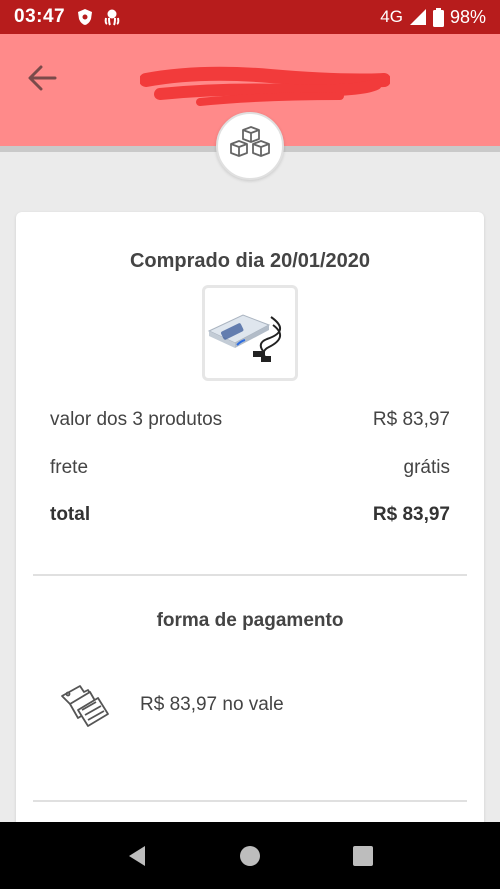 The image size is (500, 889). What do you see at coordinates (250, 141) in the screenshot?
I see `cubes-icon` at bounding box center [250, 141].